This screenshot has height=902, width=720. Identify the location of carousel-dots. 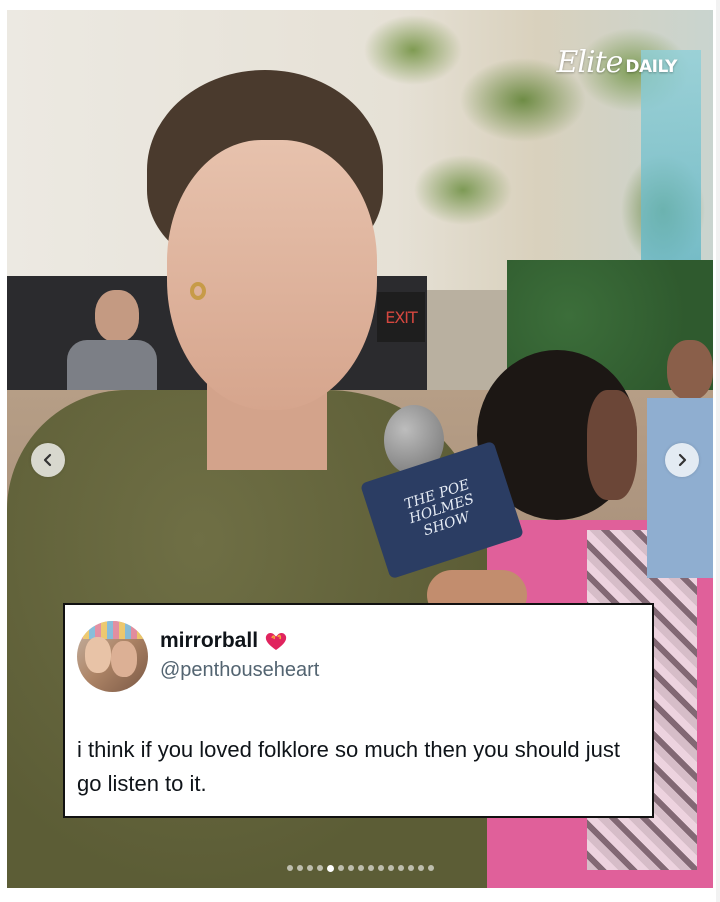
(360, 868).